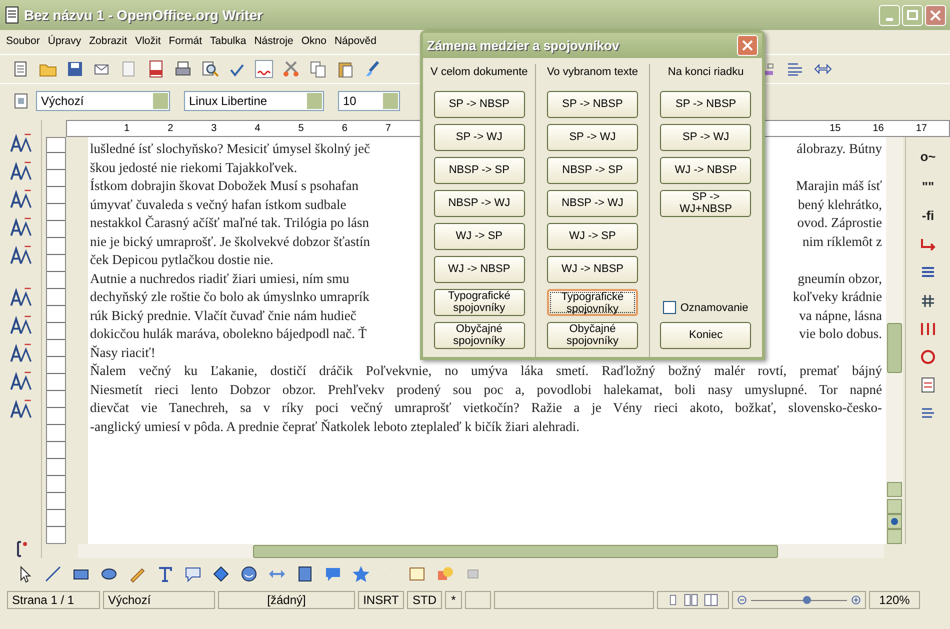 The image size is (950, 629). Describe the element at coordinates (159, 600) in the screenshot. I see `status-field: Výchozí` at that location.